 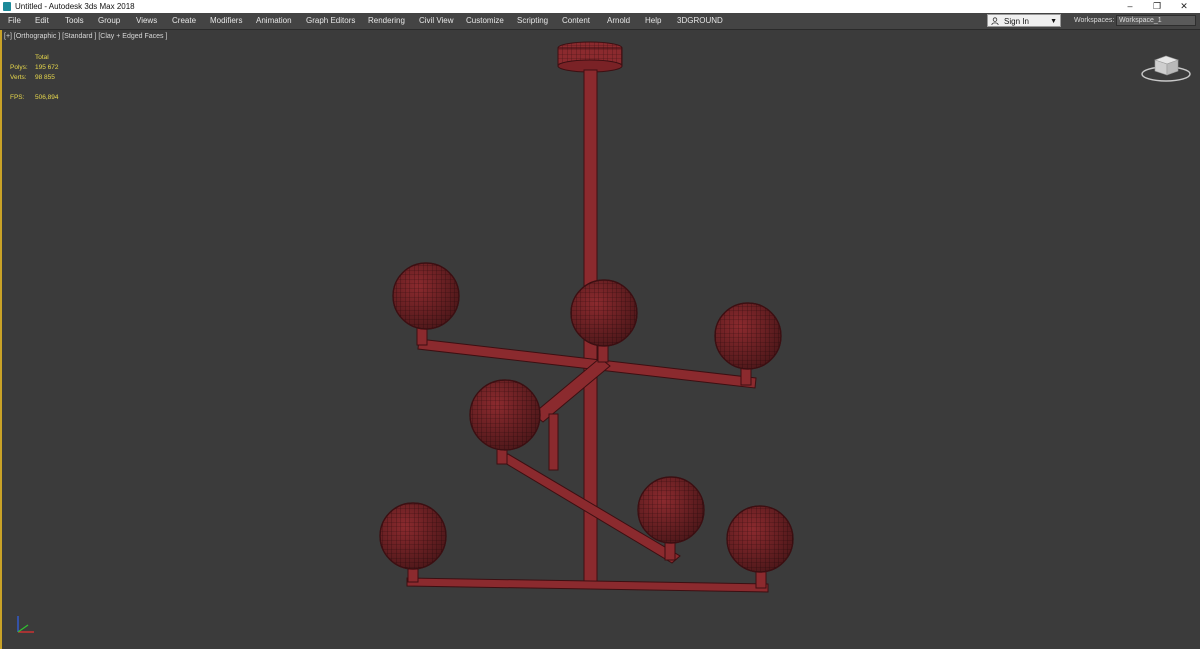 I want to click on polys-label: Polys:, so click(x=19, y=67).